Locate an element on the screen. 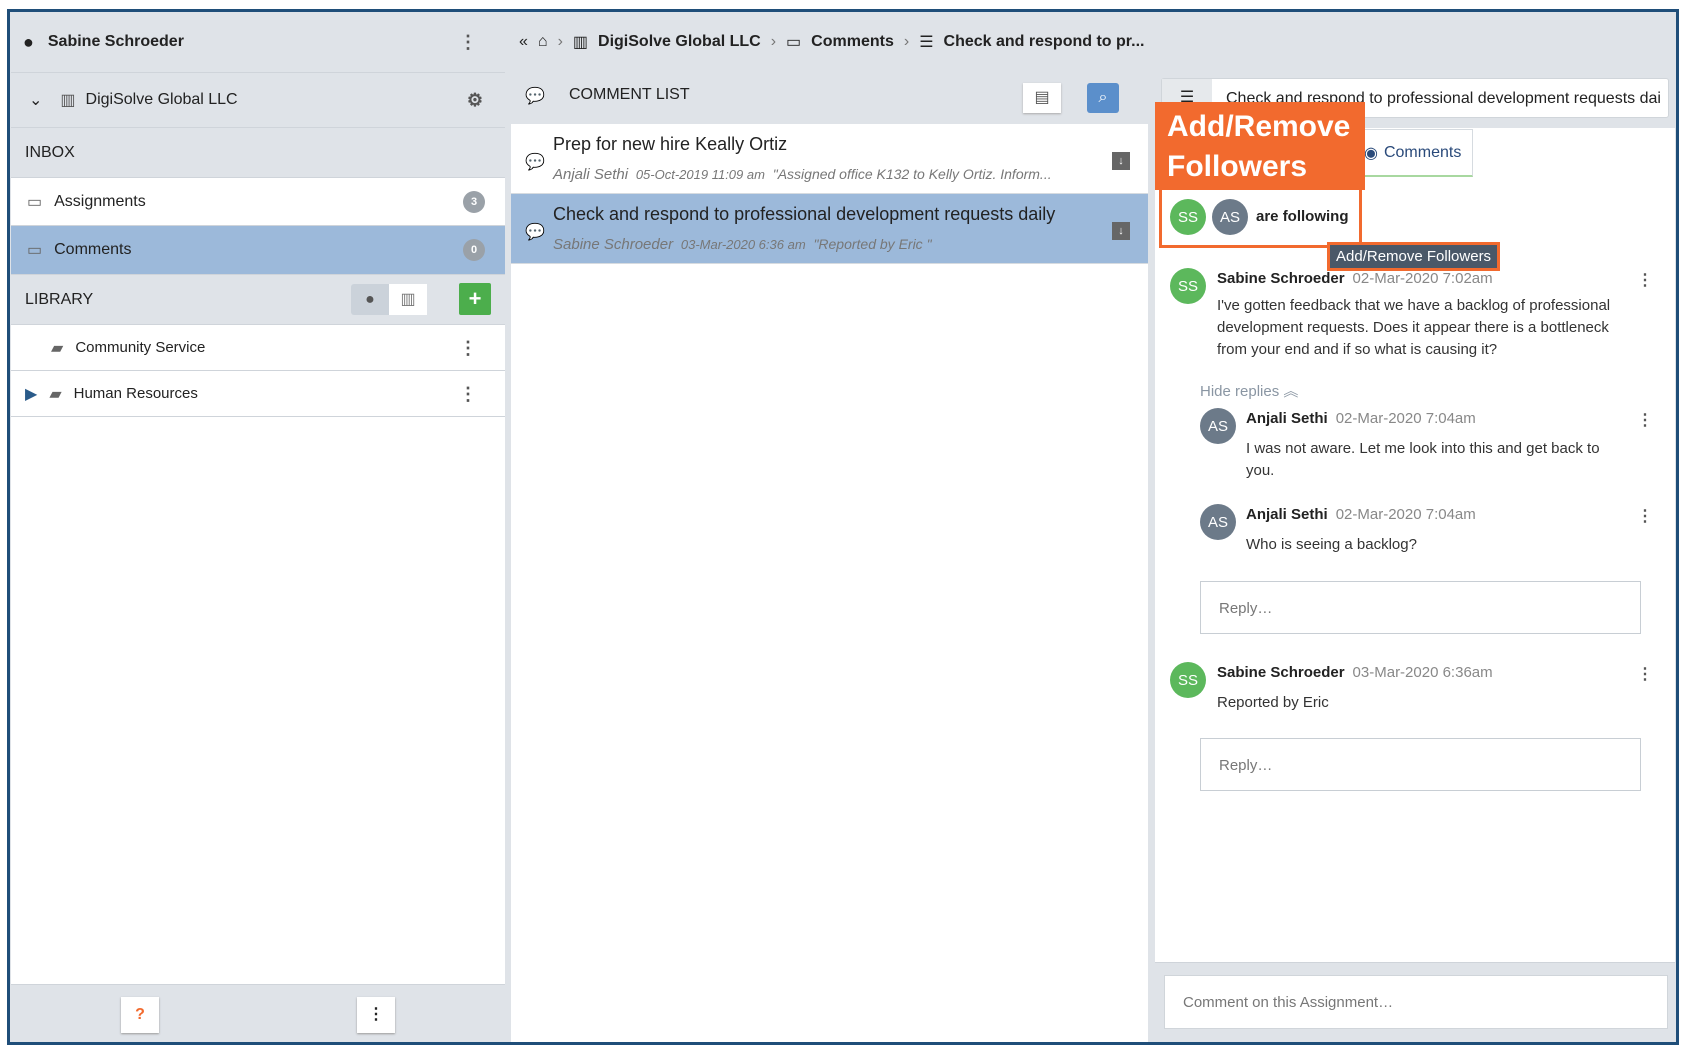 The image size is (1685, 1053). avatar: AS is located at coordinates (1218, 426).